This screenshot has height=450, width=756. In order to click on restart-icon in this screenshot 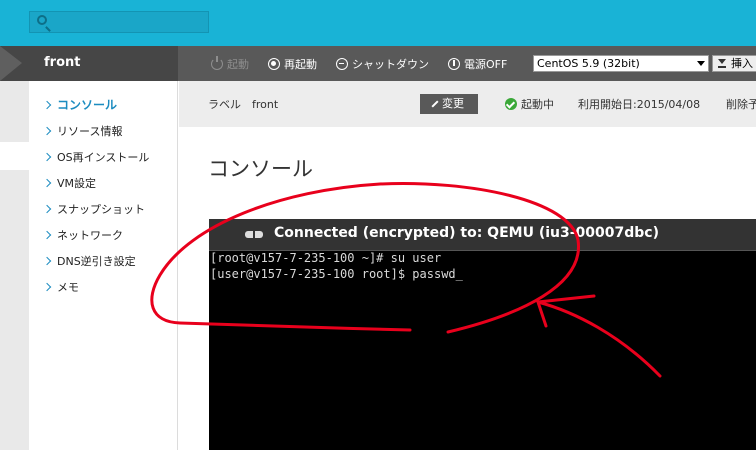, I will do `click(274, 63)`.